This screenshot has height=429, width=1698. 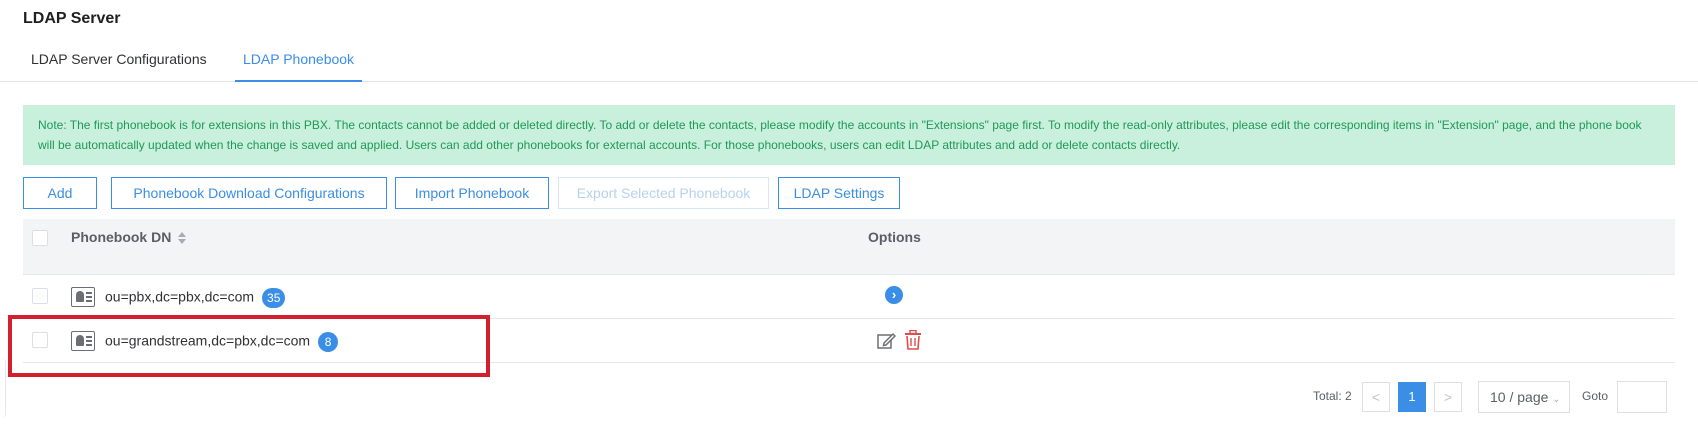 What do you see at coordinates (849, 247) in the screenshot?
I see `table-header: Phonebook DN Options` at bounding box center [849, 247].